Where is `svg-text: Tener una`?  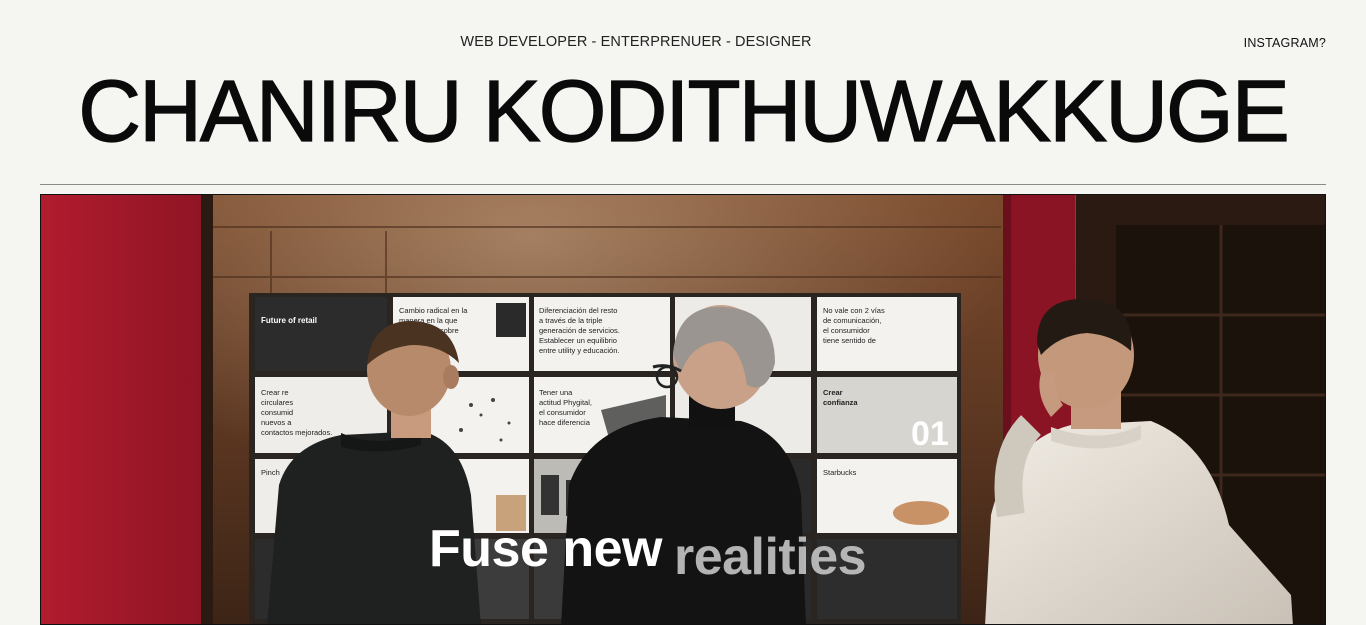 svg-text: Tener una is located at coordinates (556, 392).